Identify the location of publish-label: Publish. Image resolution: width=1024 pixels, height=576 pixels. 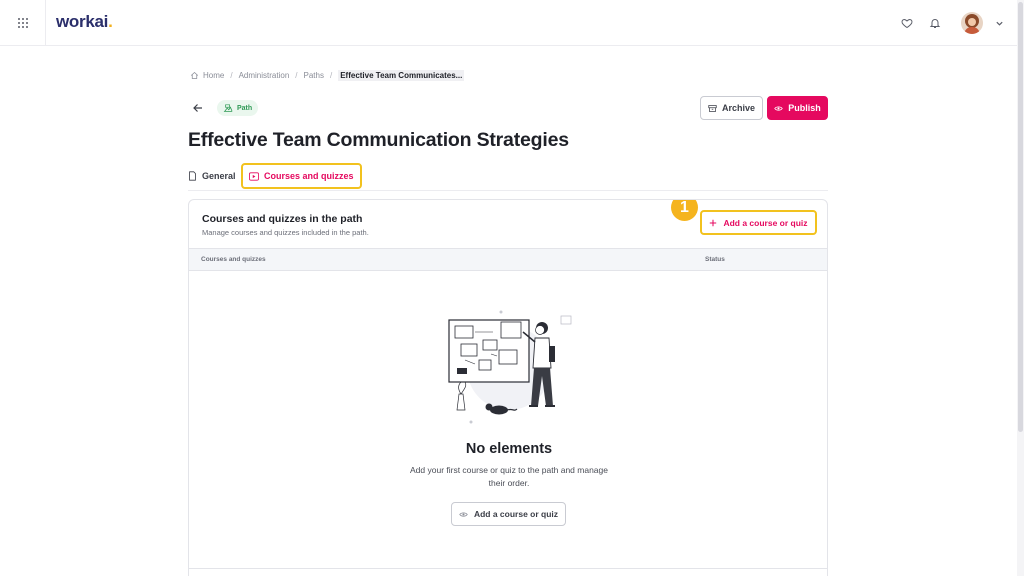
(804, 108).